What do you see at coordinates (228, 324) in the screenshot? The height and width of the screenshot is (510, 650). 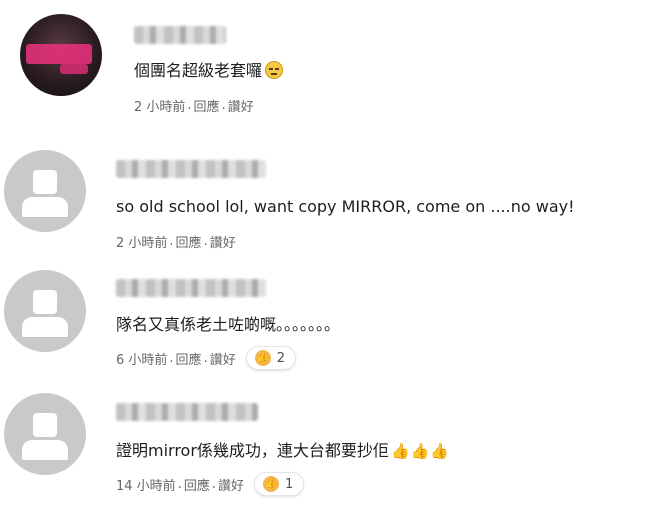 I see `comment-text: 隊名又真係老土咗啲嘅。。。。。。。` at bounding box center [228, 324].